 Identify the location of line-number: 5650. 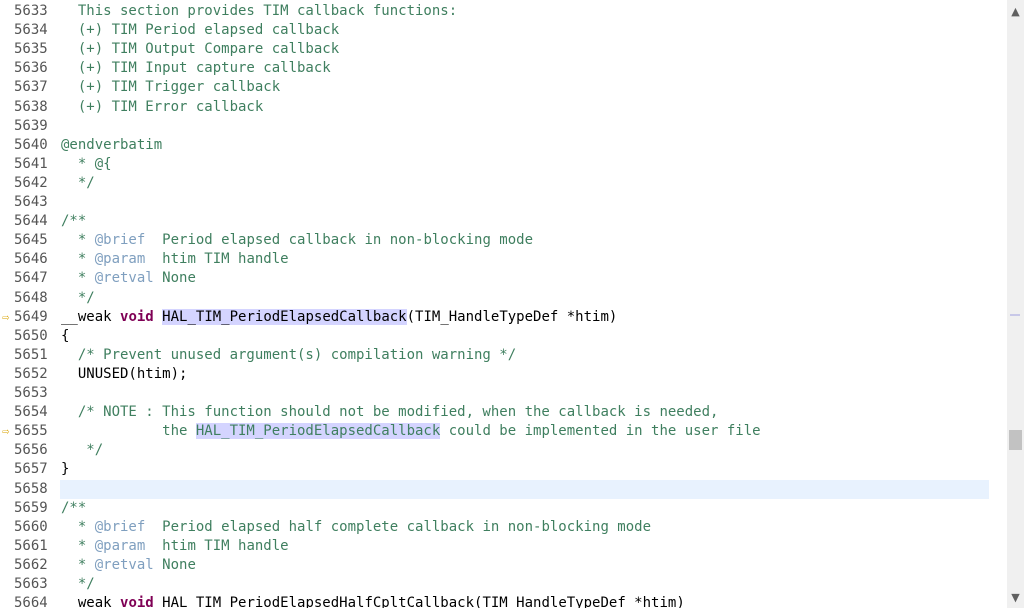
(31, 335).